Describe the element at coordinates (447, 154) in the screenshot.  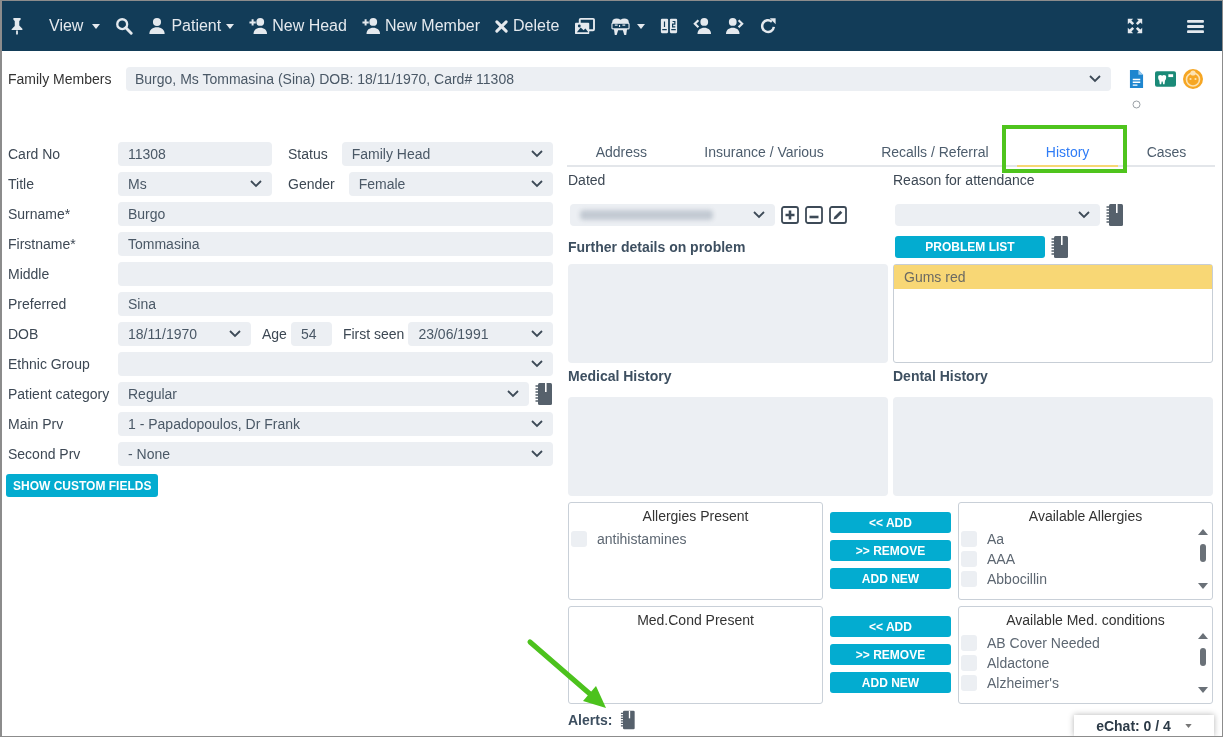
I see `select-field: Family Head` at that location.